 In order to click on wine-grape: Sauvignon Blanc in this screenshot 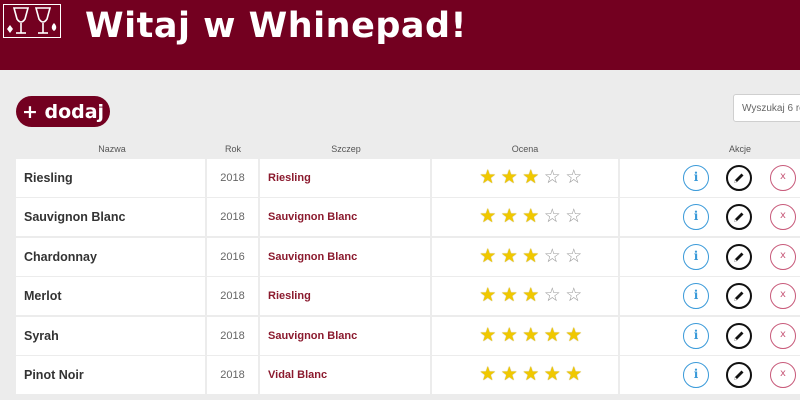, I will do `click(313, 256)`.